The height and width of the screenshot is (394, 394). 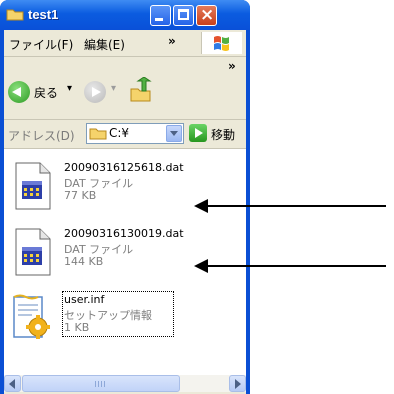 What do you see at coordinates (174, 133) in the screenshot?
I see `address-dropdown-button` at bounding box center [174, 133].